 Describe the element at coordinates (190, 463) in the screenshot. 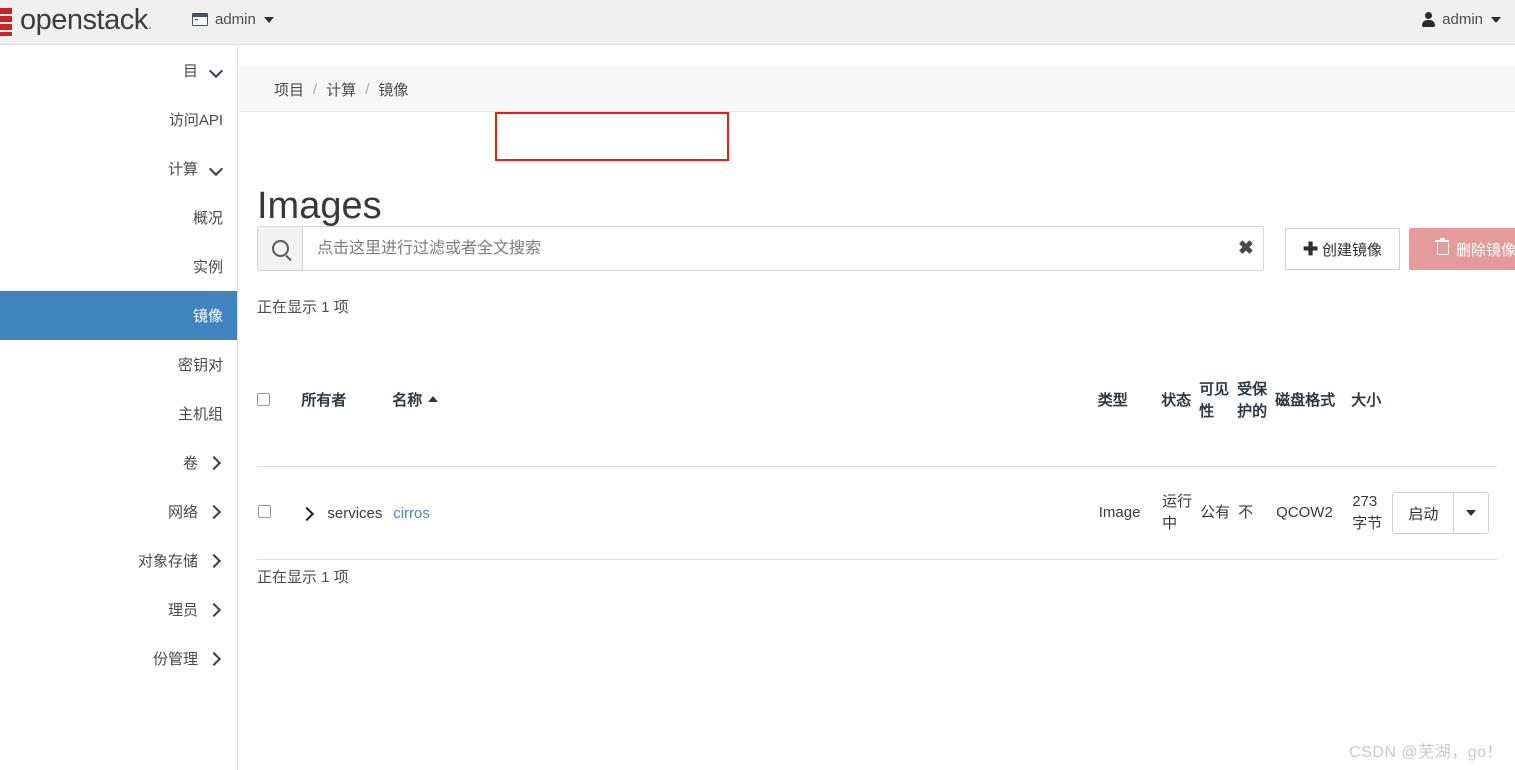

I see `sidebar-item-label: 卷` at that location.